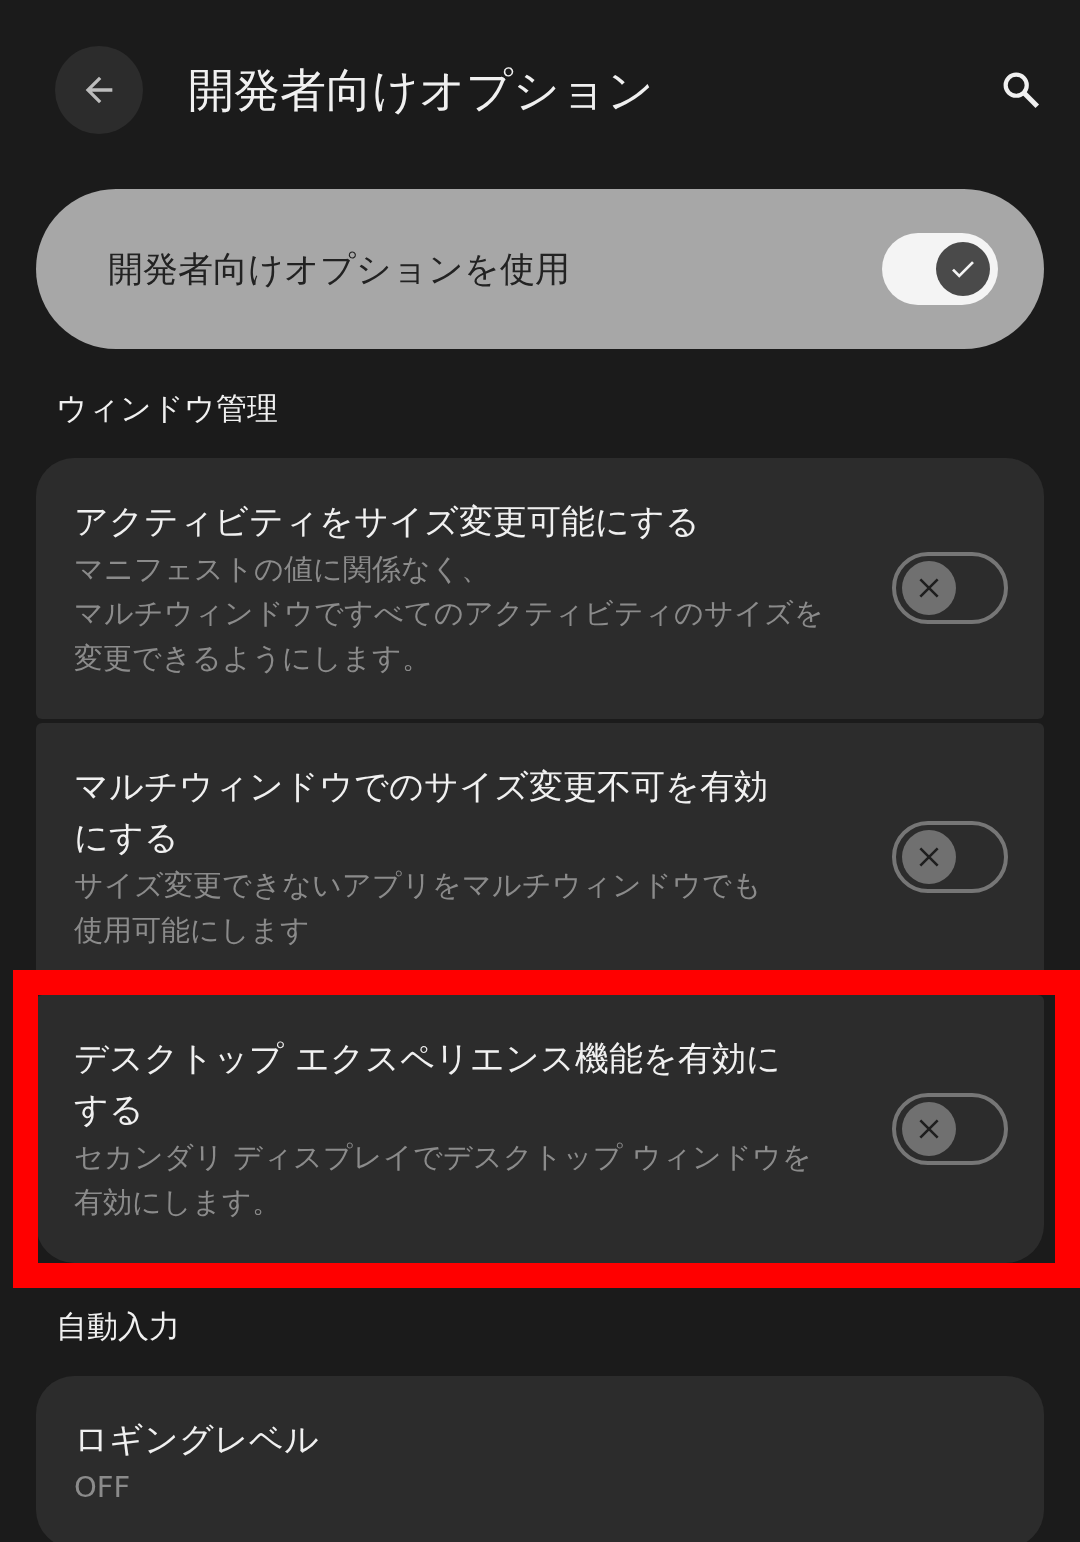  What do you see at coordinates (443, 1158) in the screenshot?
I see `setting-summary: セカンダリ ディスプレイでデスクトップ ウィンドウを` at bounding box center [443, 1158].